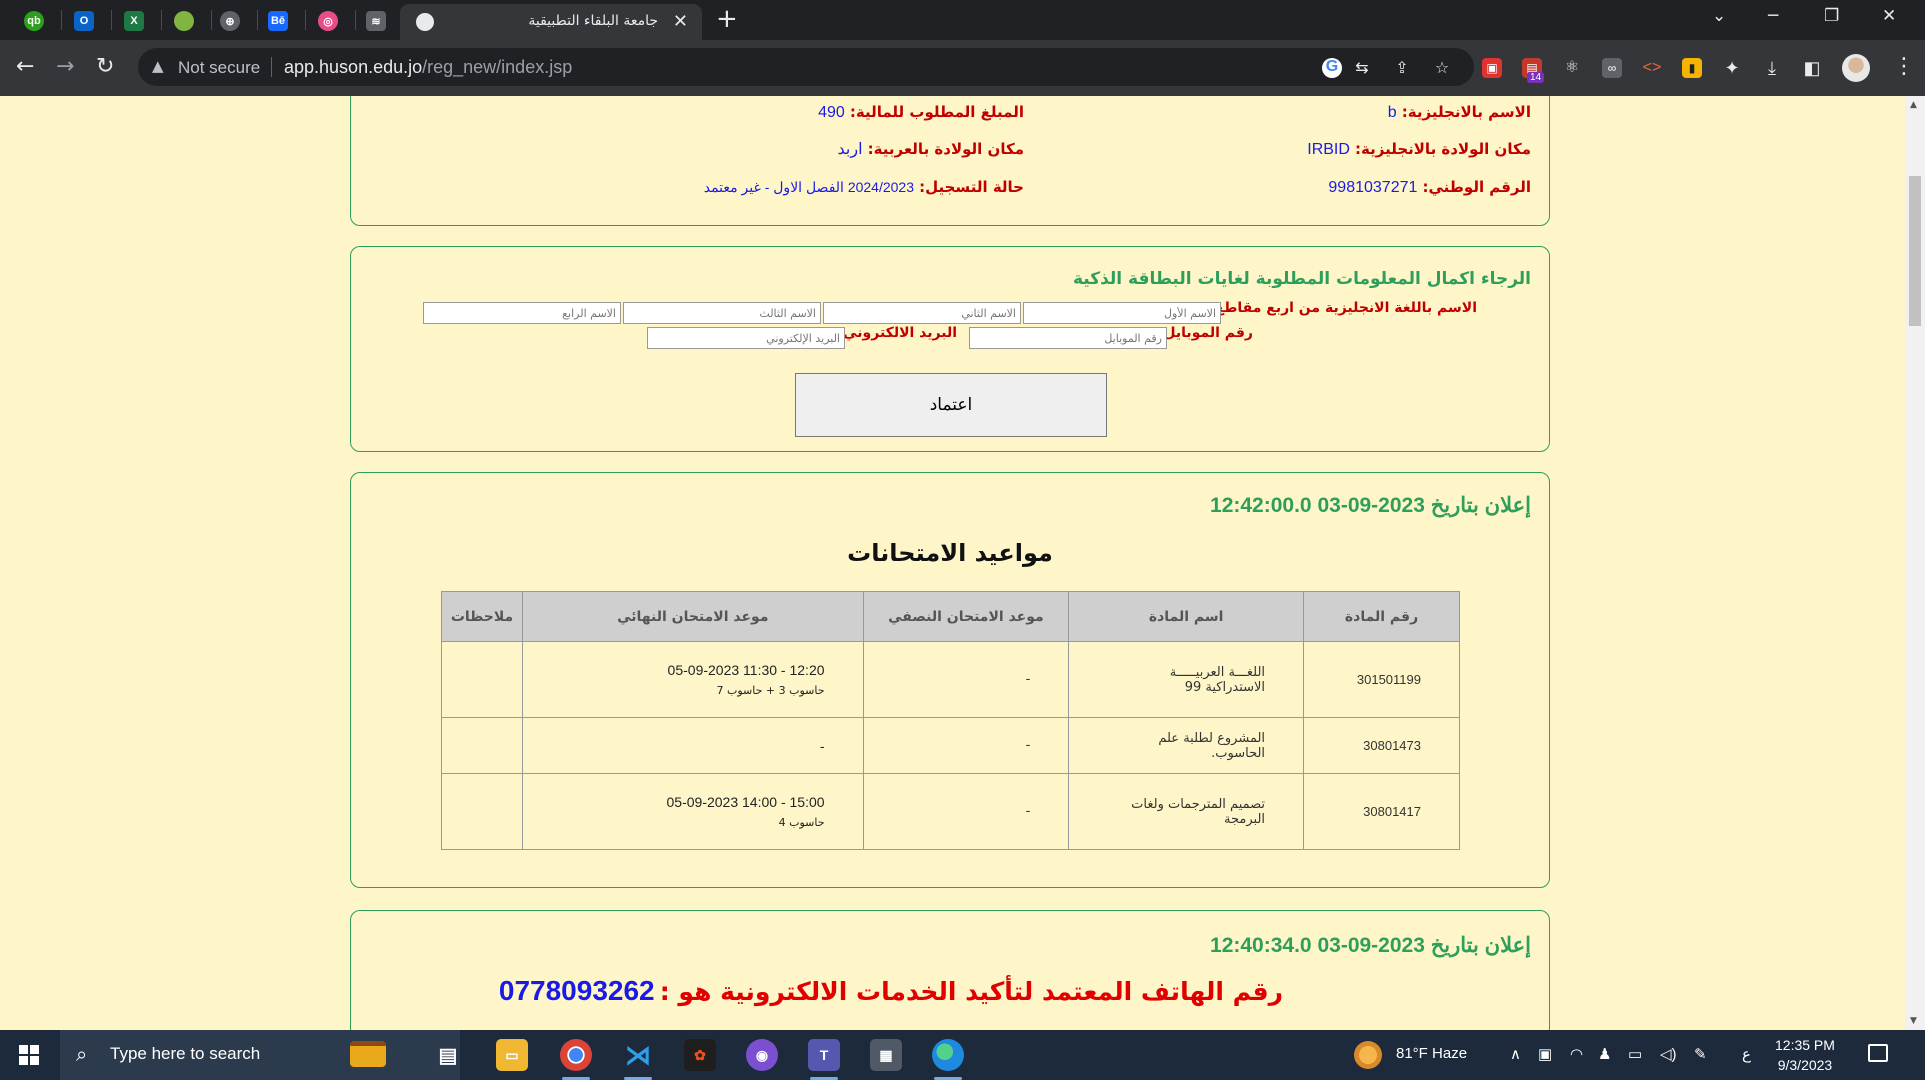 Image resolution: width=1925 pixels, height=1080 pixels. I want to click on new-tab-button: +, so click(727, 19).